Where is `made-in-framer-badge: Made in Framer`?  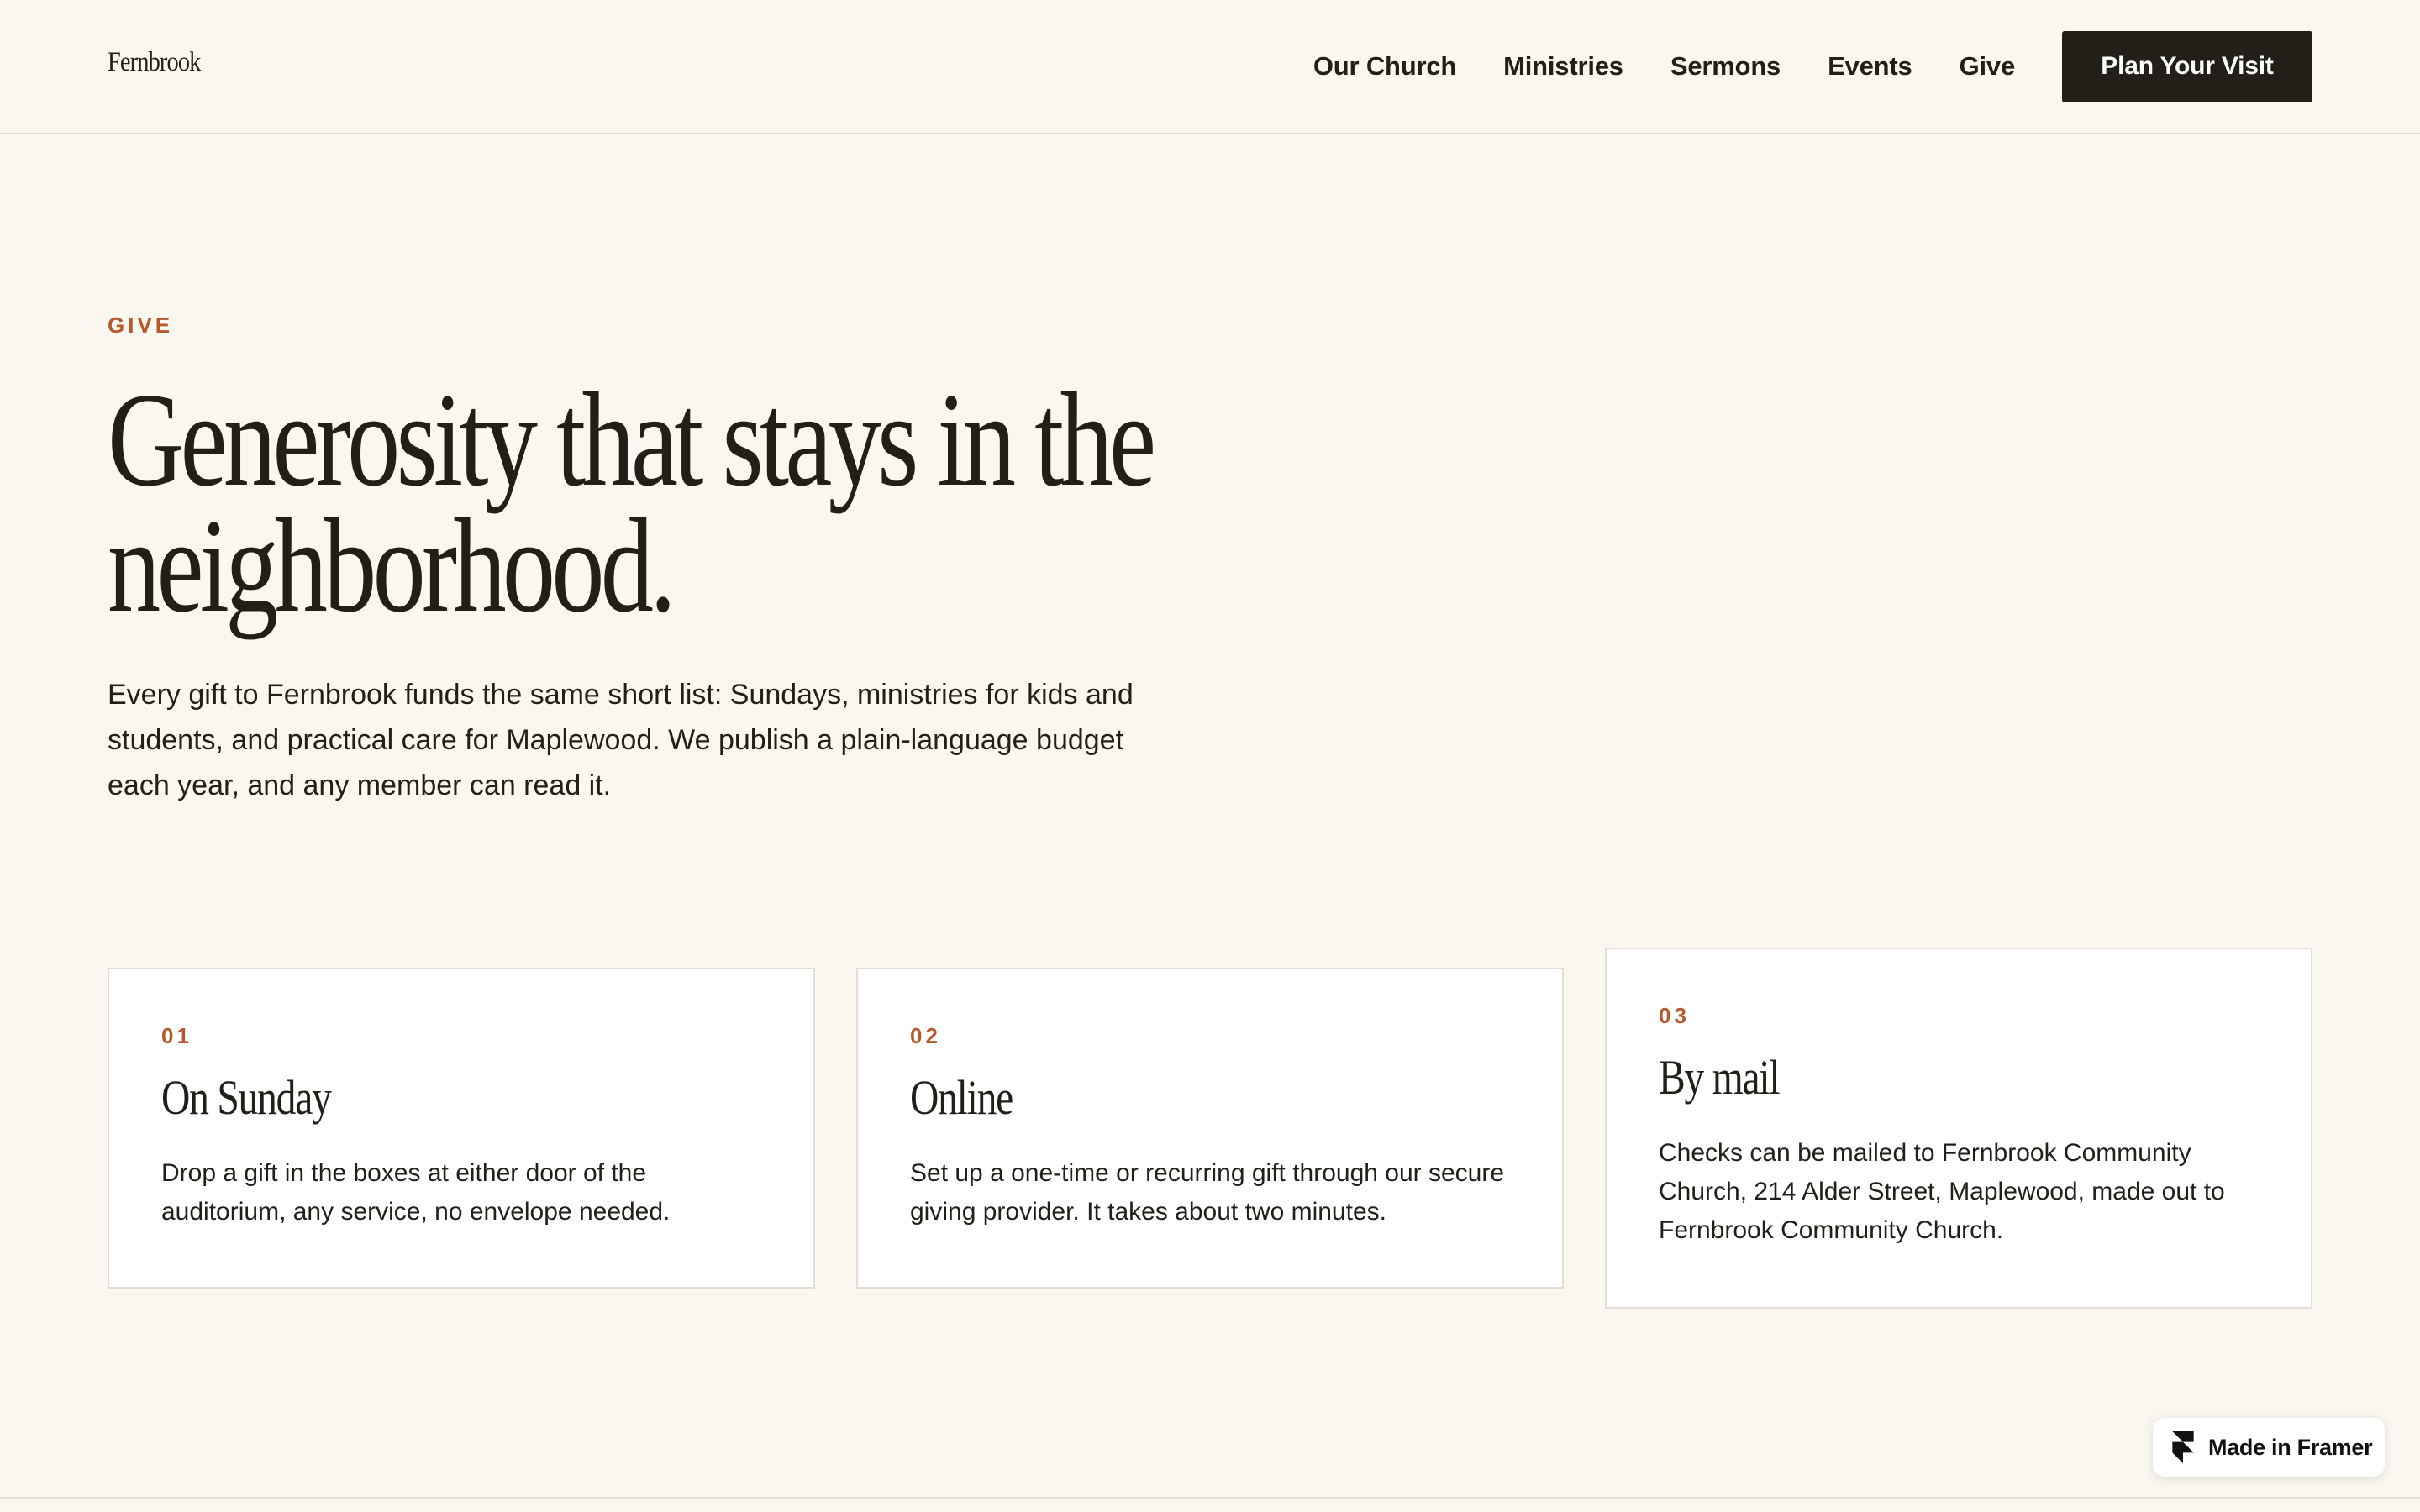 made-in-framer-badge: Made in Framer is located at coordinates (2269, 1447).